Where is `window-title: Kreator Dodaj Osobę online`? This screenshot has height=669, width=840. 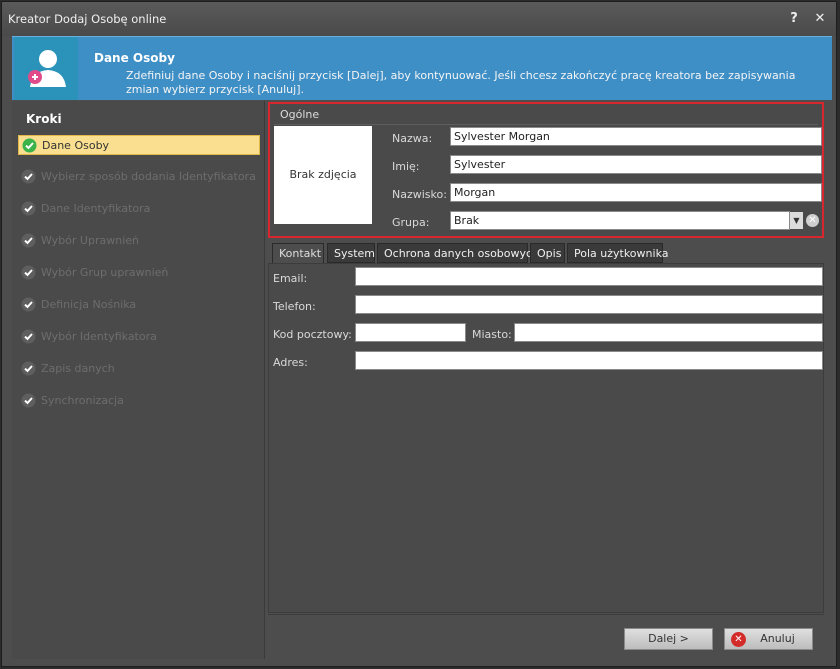
window-title: Kreator Dodaj Osobę online is located at coordinates (87, 19).